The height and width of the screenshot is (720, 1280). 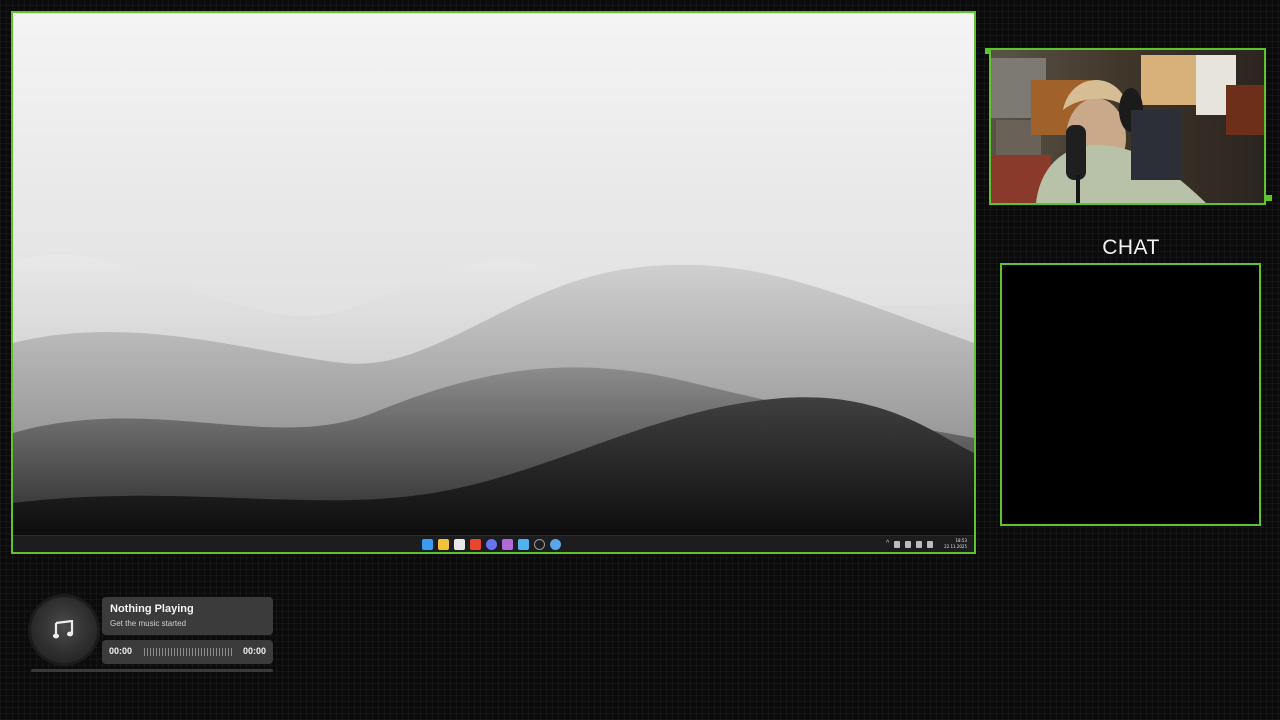 I want to click on windows-taskbar: ^ 18:53 22.11.2025, so click(x=493, y=543).